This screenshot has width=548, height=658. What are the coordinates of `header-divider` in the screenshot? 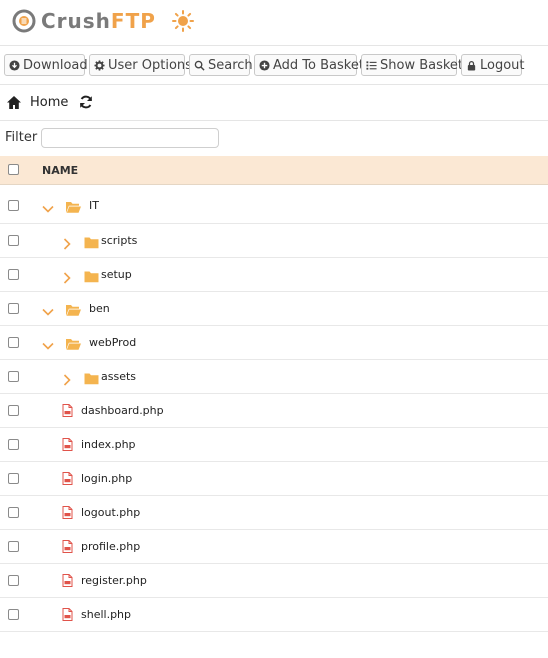 It's located at (274, 45).